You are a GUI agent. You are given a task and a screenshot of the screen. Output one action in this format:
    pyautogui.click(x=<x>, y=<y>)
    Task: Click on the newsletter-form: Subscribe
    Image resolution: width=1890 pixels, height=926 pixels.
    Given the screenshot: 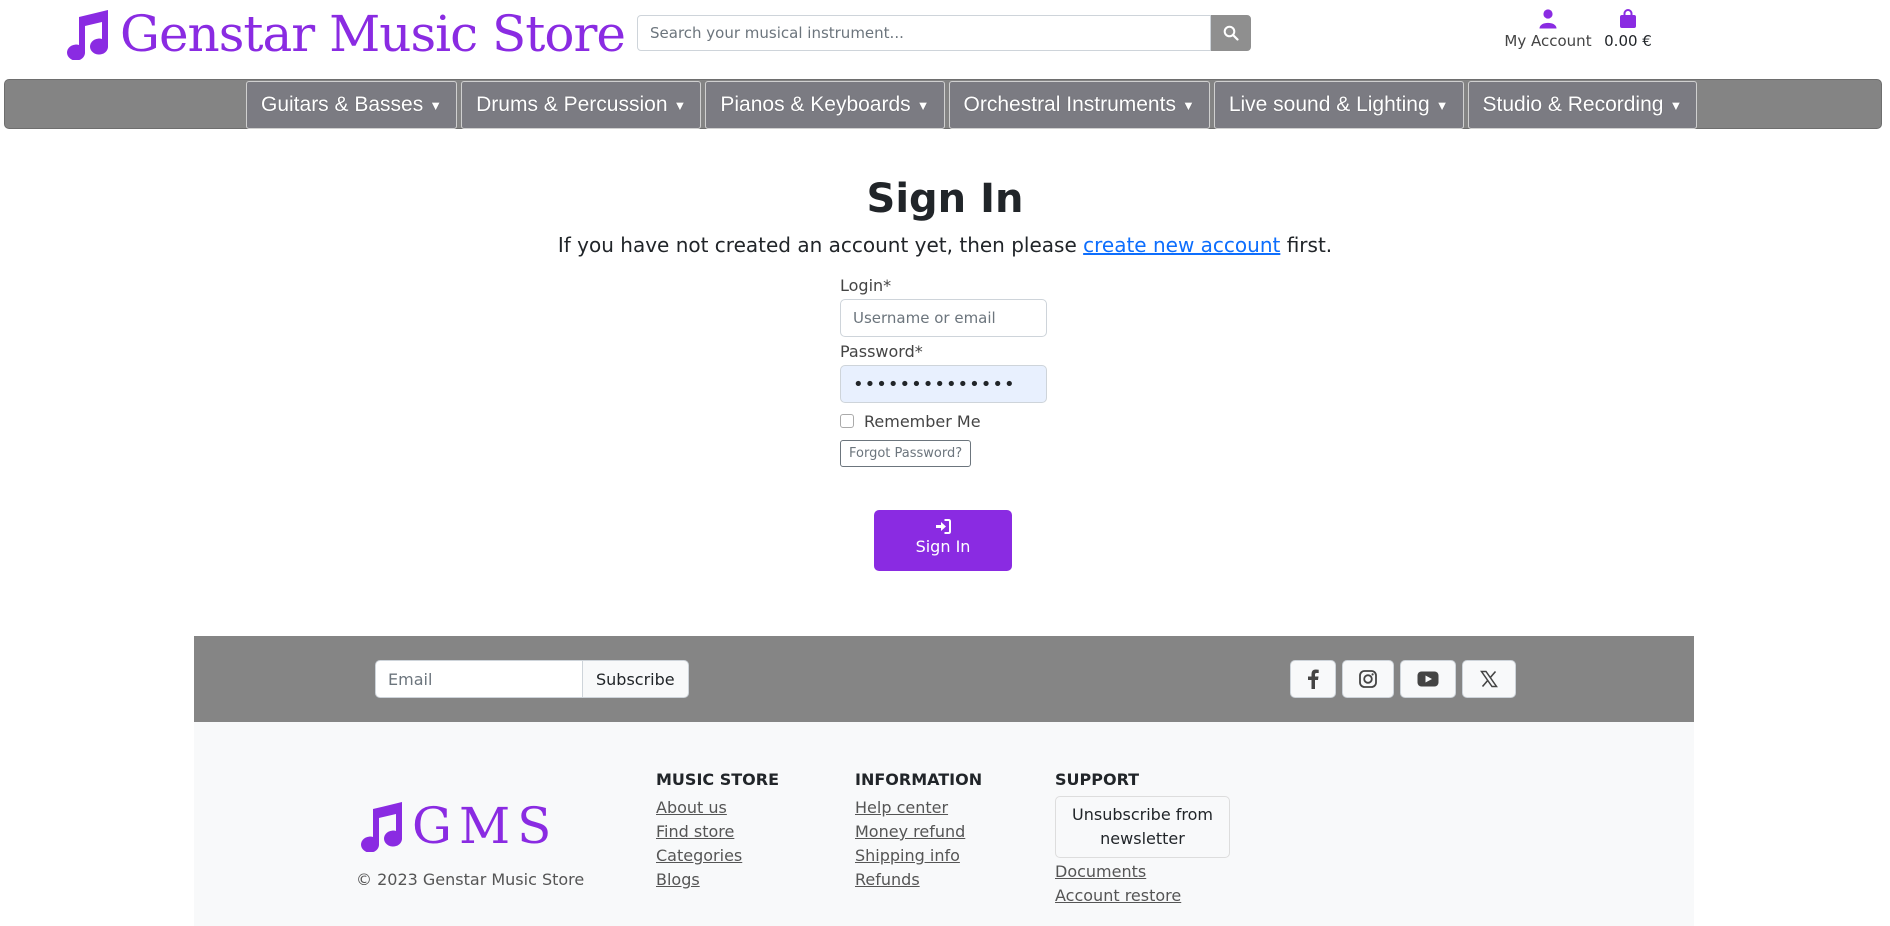 What is the action you would take?
    pyautogui.click(x=532, y=679)
    